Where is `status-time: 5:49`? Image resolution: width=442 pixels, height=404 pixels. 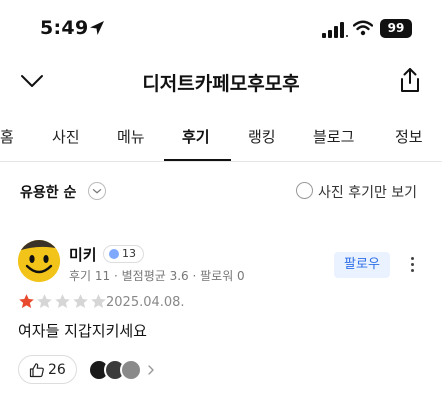
status-time: 5:49 is located at coordinates (64, 28).